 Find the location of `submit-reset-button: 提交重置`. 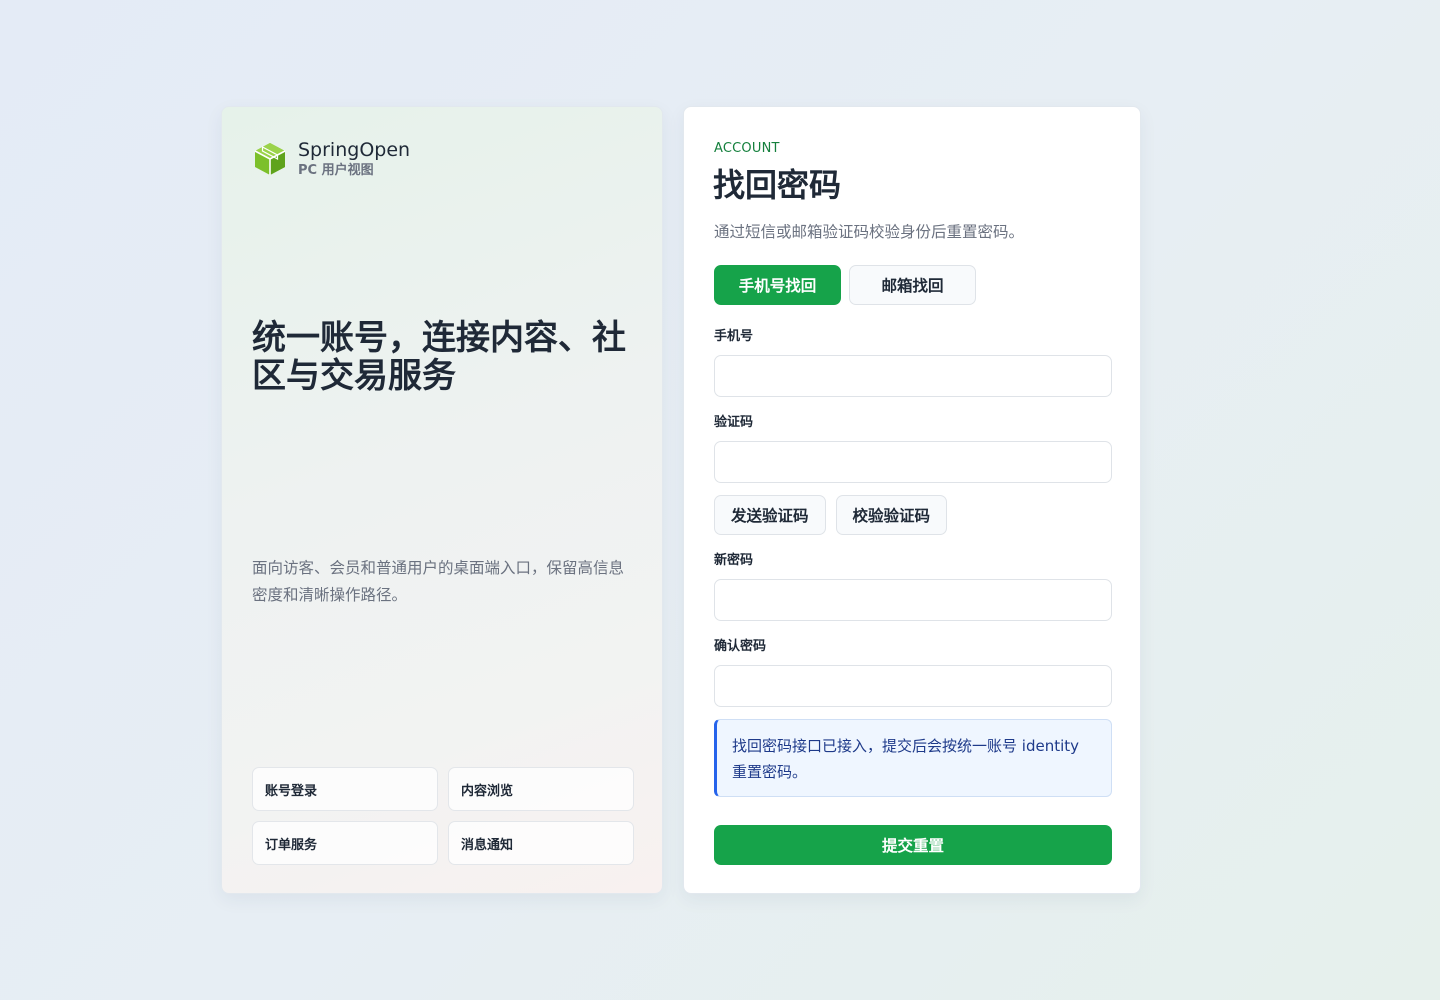

submit-reset-button: 提交重置 is located at coordinates (913, 845).